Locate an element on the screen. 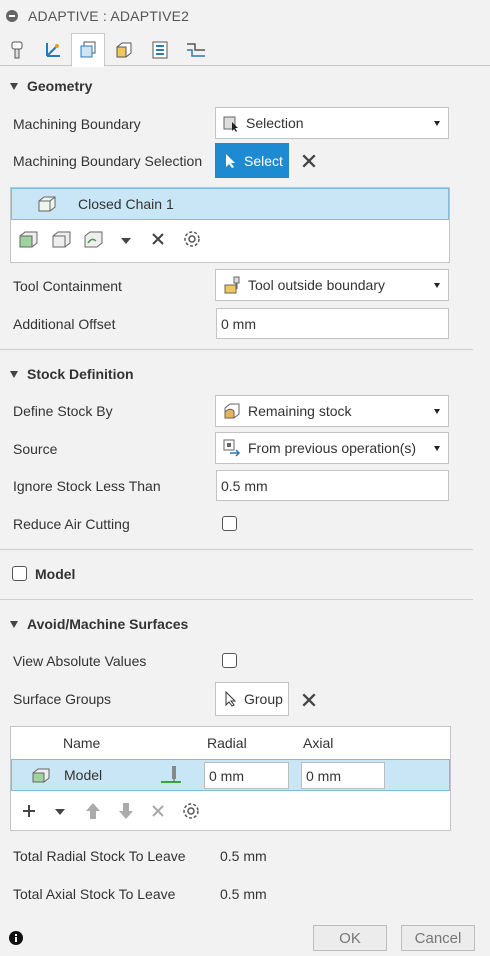 The height and width of the screenshot is (956, 490). surface-groups-table: Name Radial Axial Model 0 mm 0 mm is located at coordinates (230, 778).